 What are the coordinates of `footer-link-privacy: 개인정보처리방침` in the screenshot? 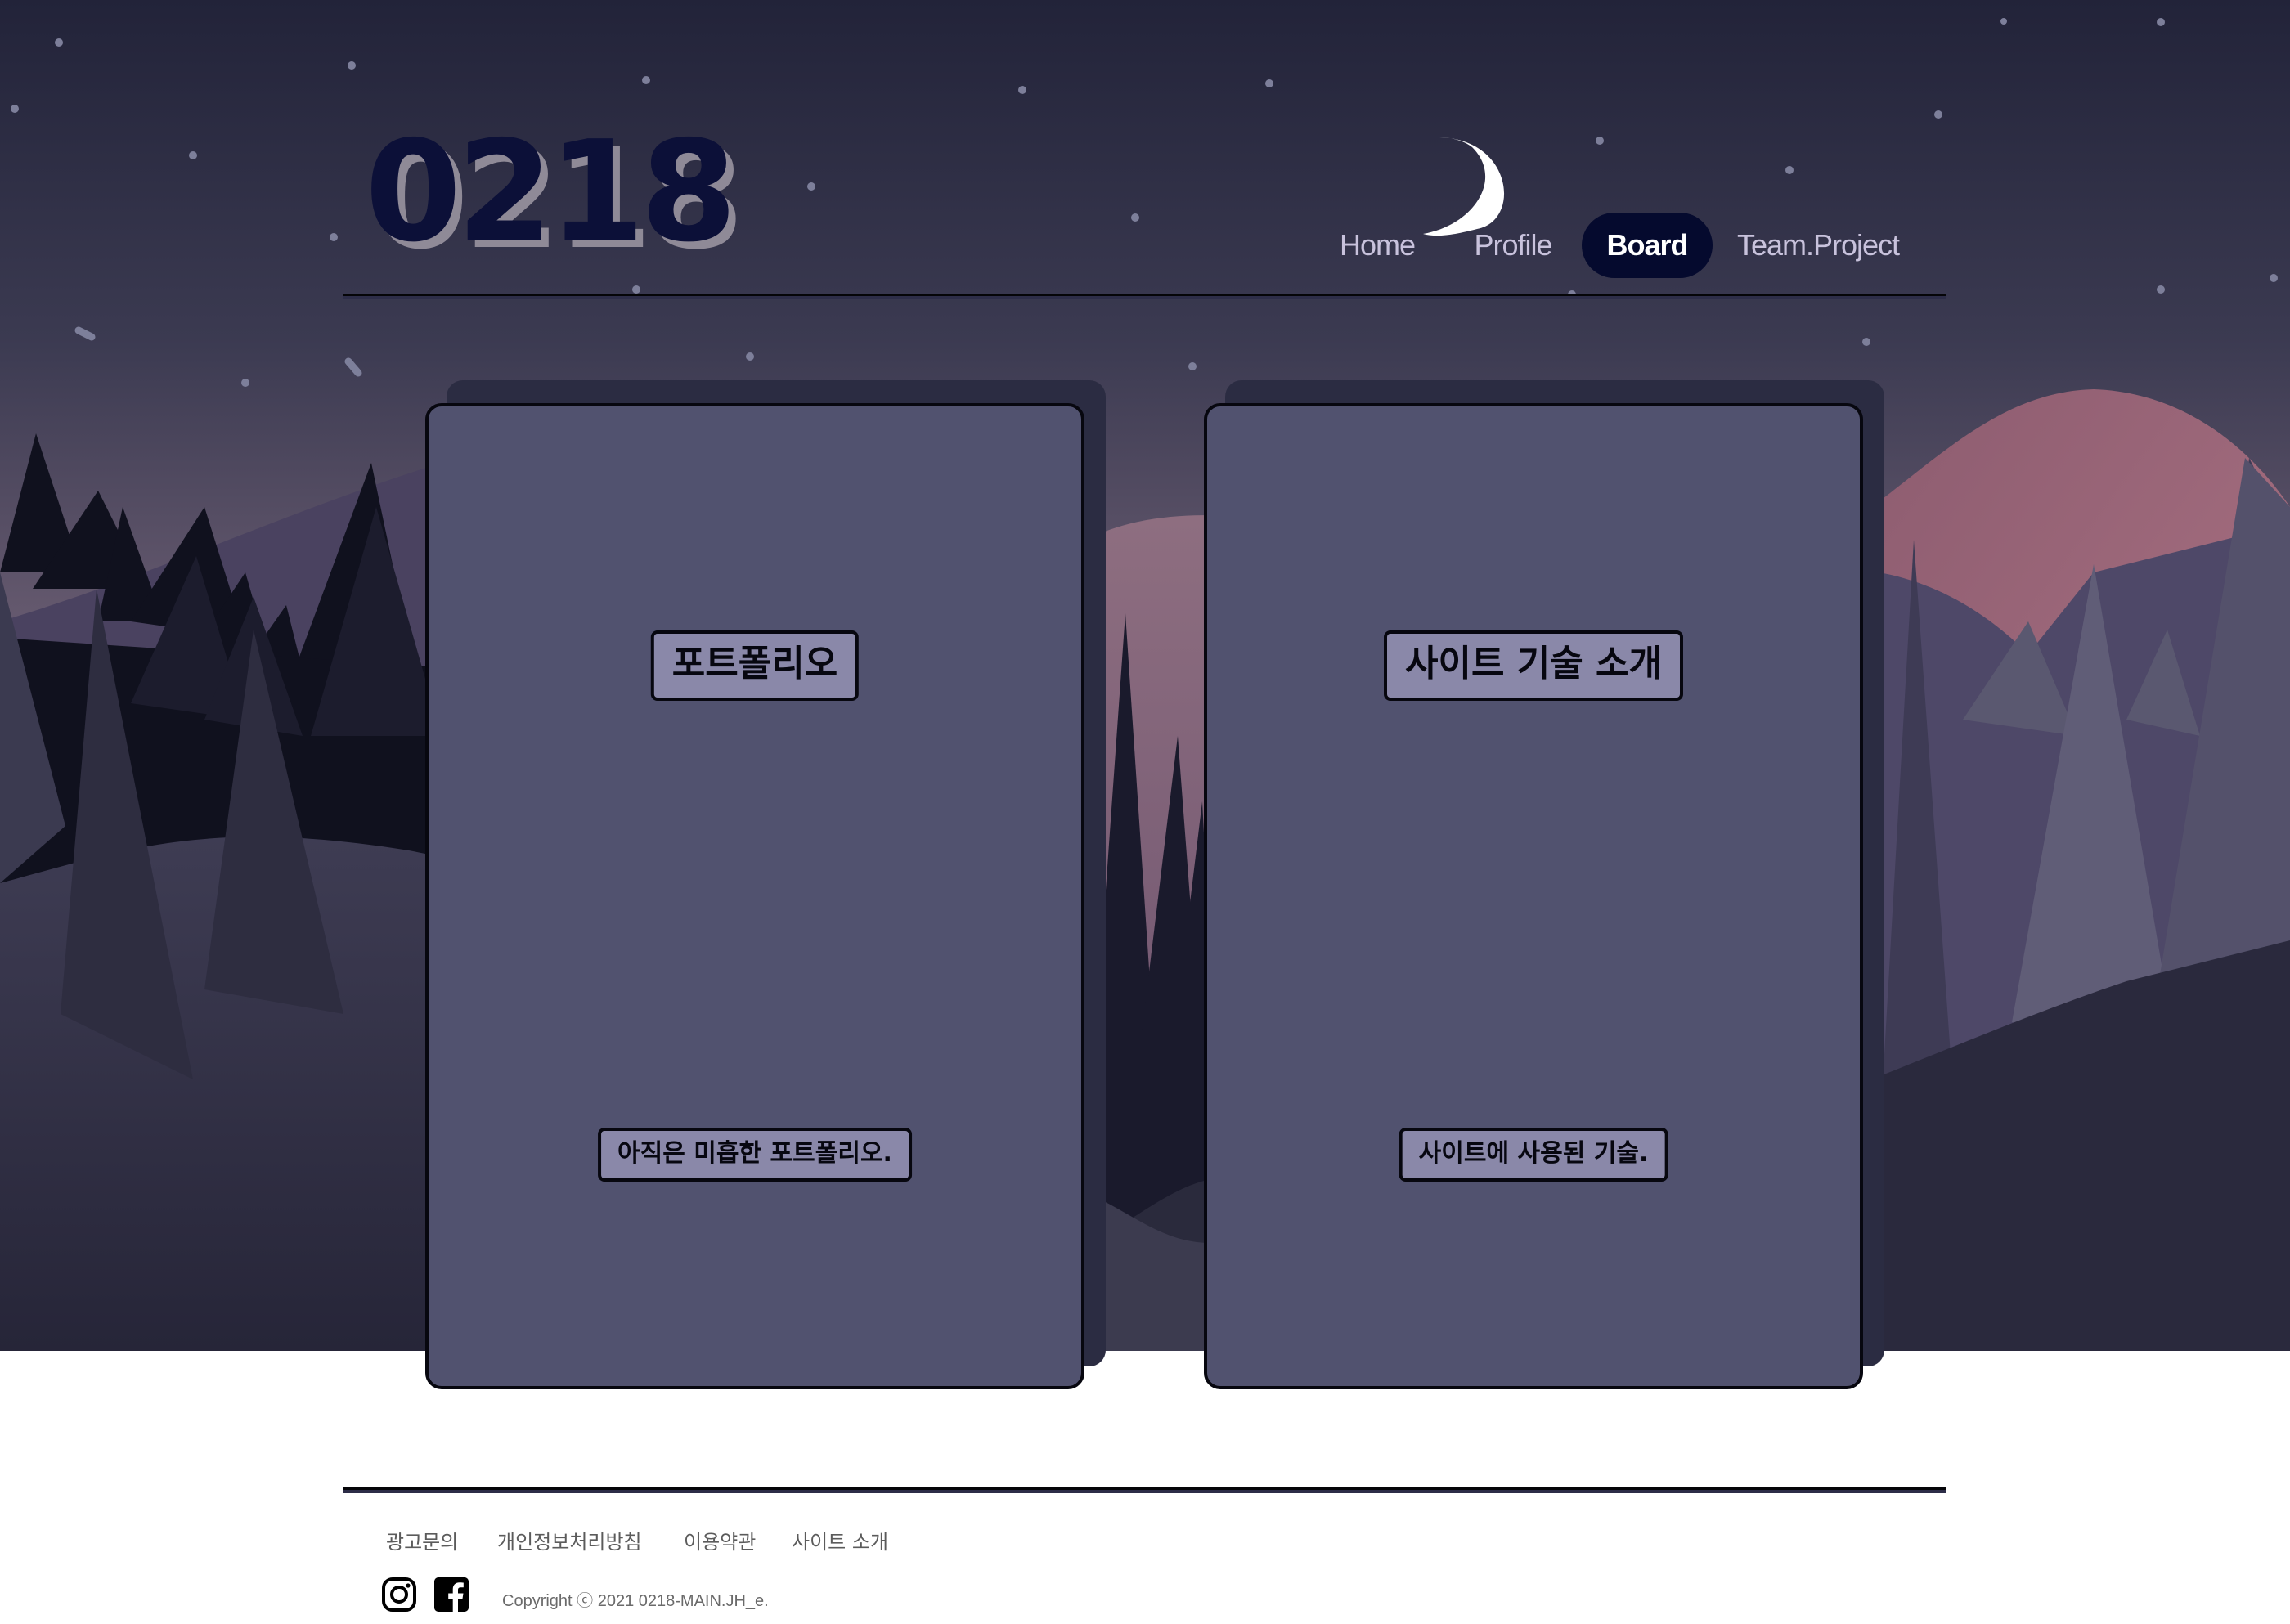 It's located at (569, 1540).